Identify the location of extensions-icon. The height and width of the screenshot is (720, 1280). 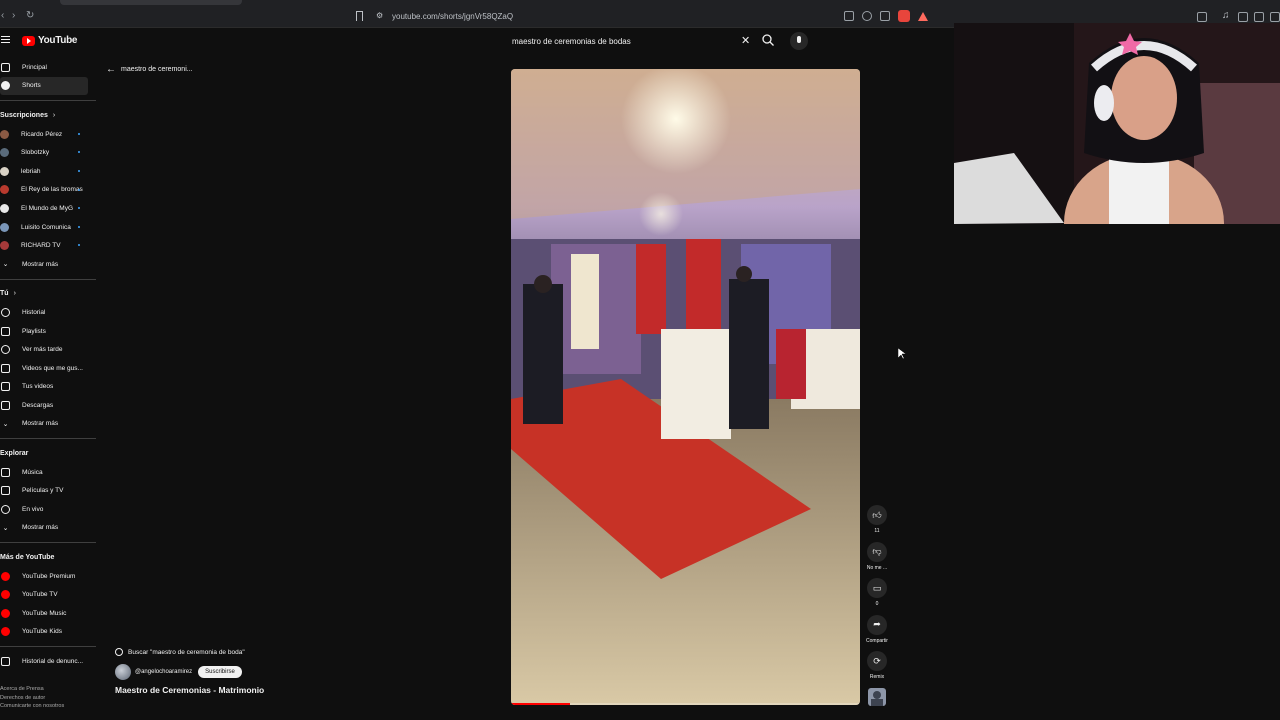
(1202, 17).